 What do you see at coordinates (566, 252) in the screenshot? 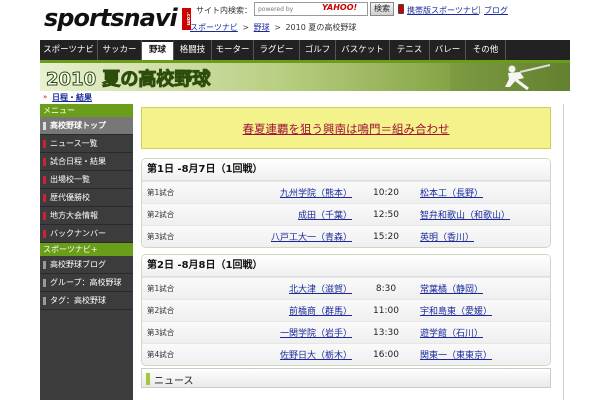
I see `right-column-edge` at bounding box center [566, 252].